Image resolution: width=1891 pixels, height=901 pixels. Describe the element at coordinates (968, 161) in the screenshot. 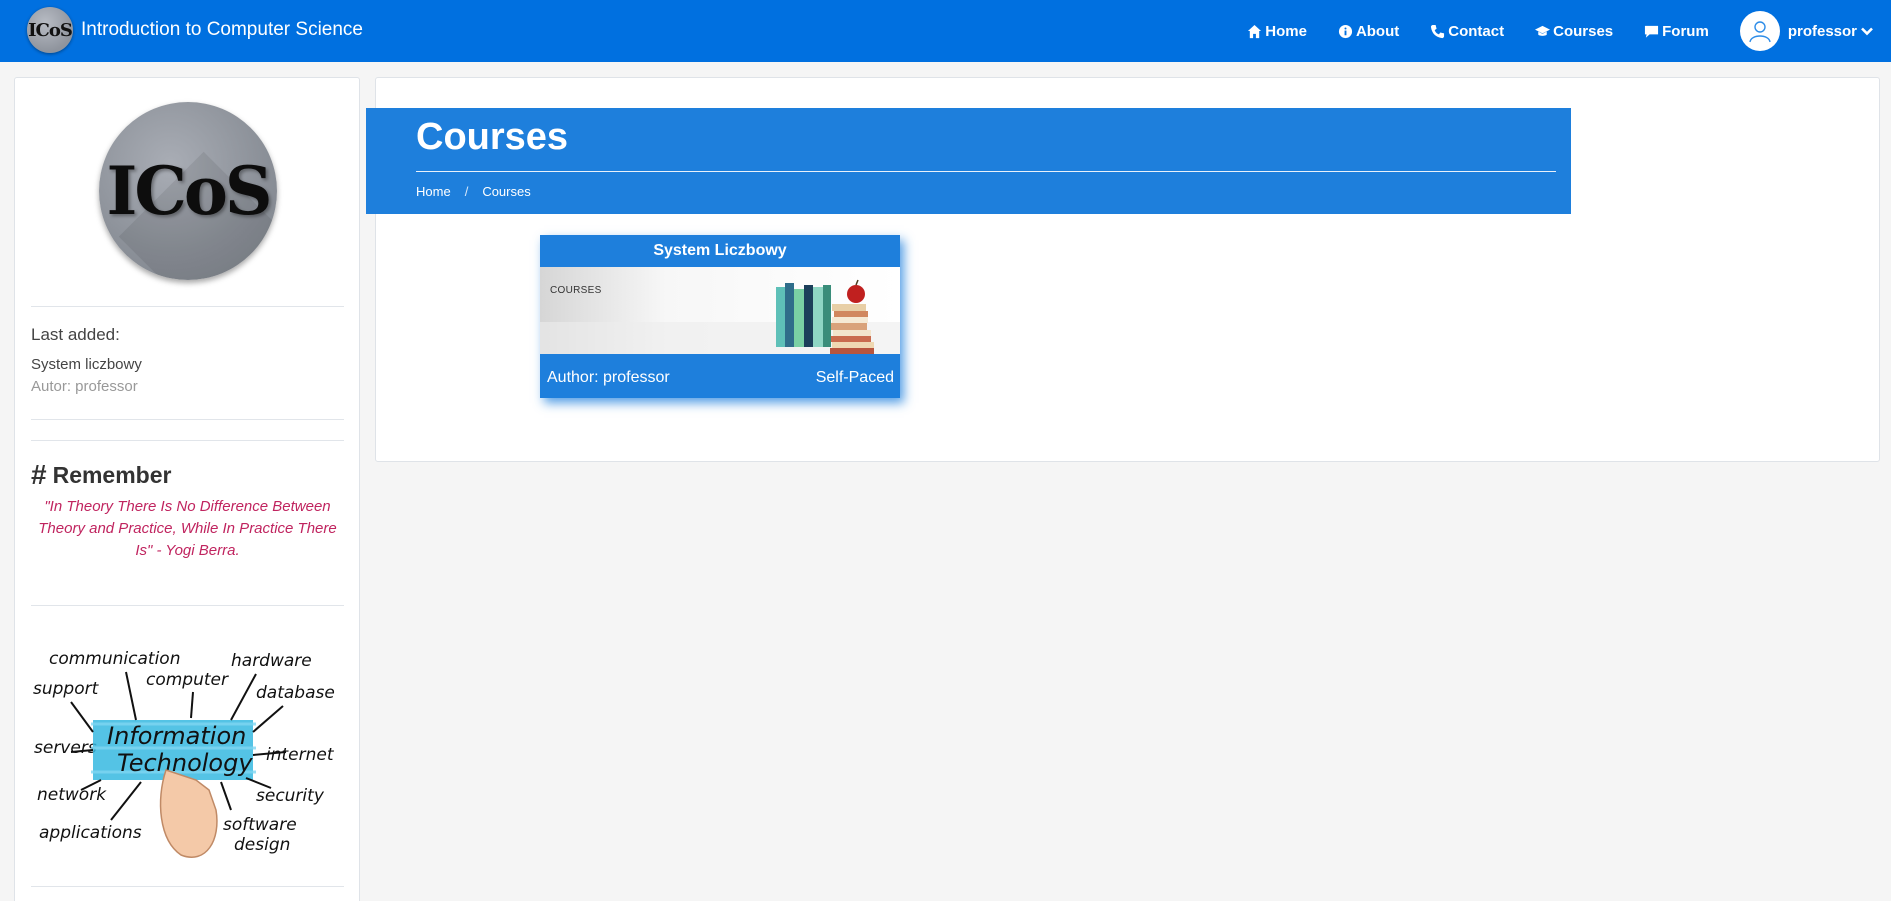

I see `page-header: Courses Home / Courses` at that location.